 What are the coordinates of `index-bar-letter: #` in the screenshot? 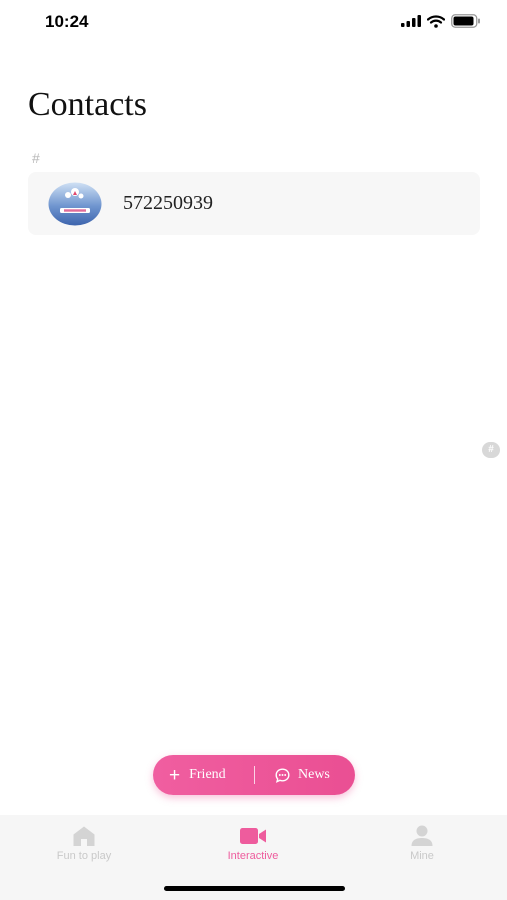 It's located at (491, 450).